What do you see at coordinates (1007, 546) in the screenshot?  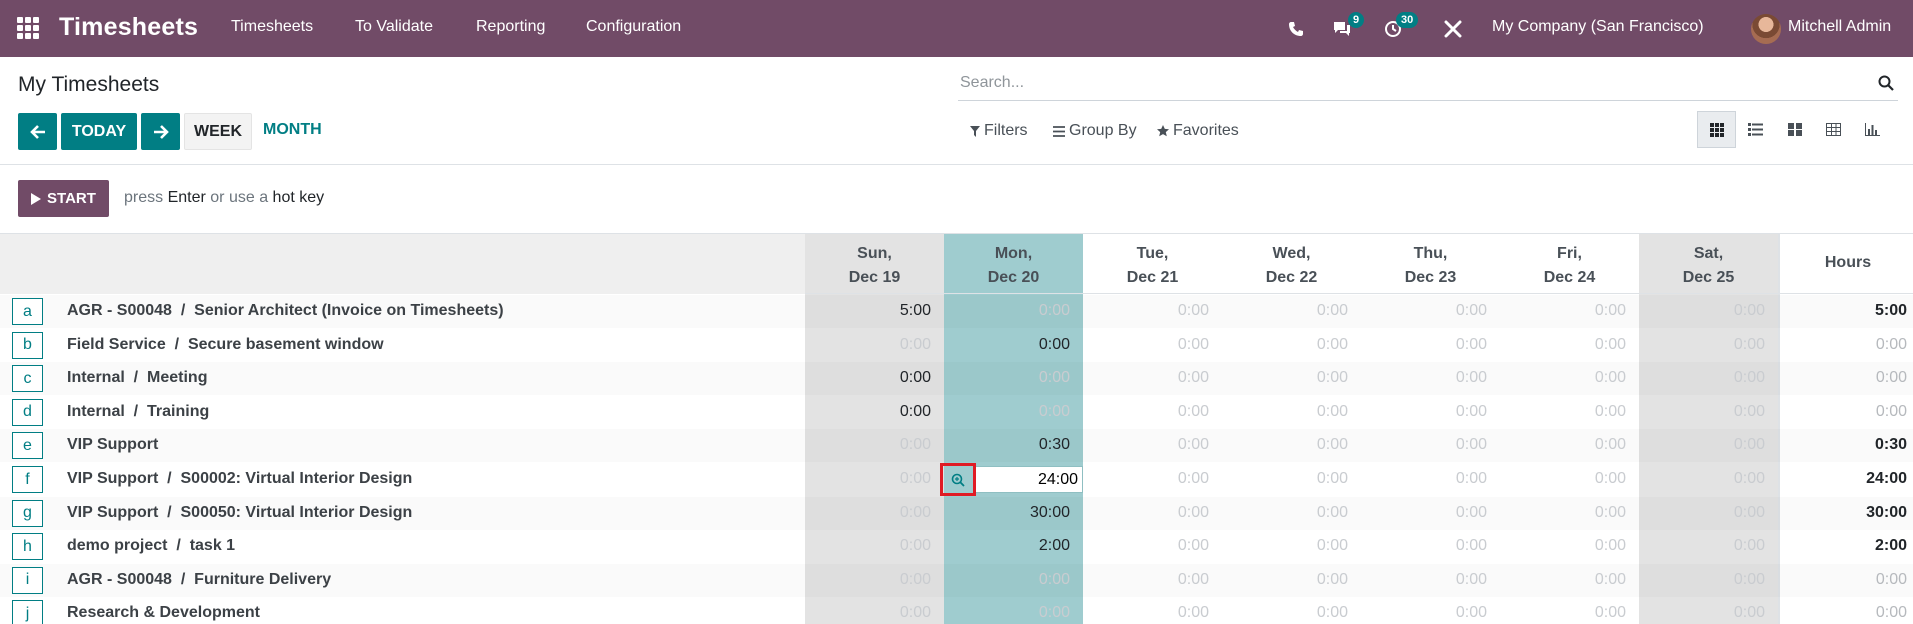 I see `cell-mon: 2:00` at bounding box center [1007, 546].